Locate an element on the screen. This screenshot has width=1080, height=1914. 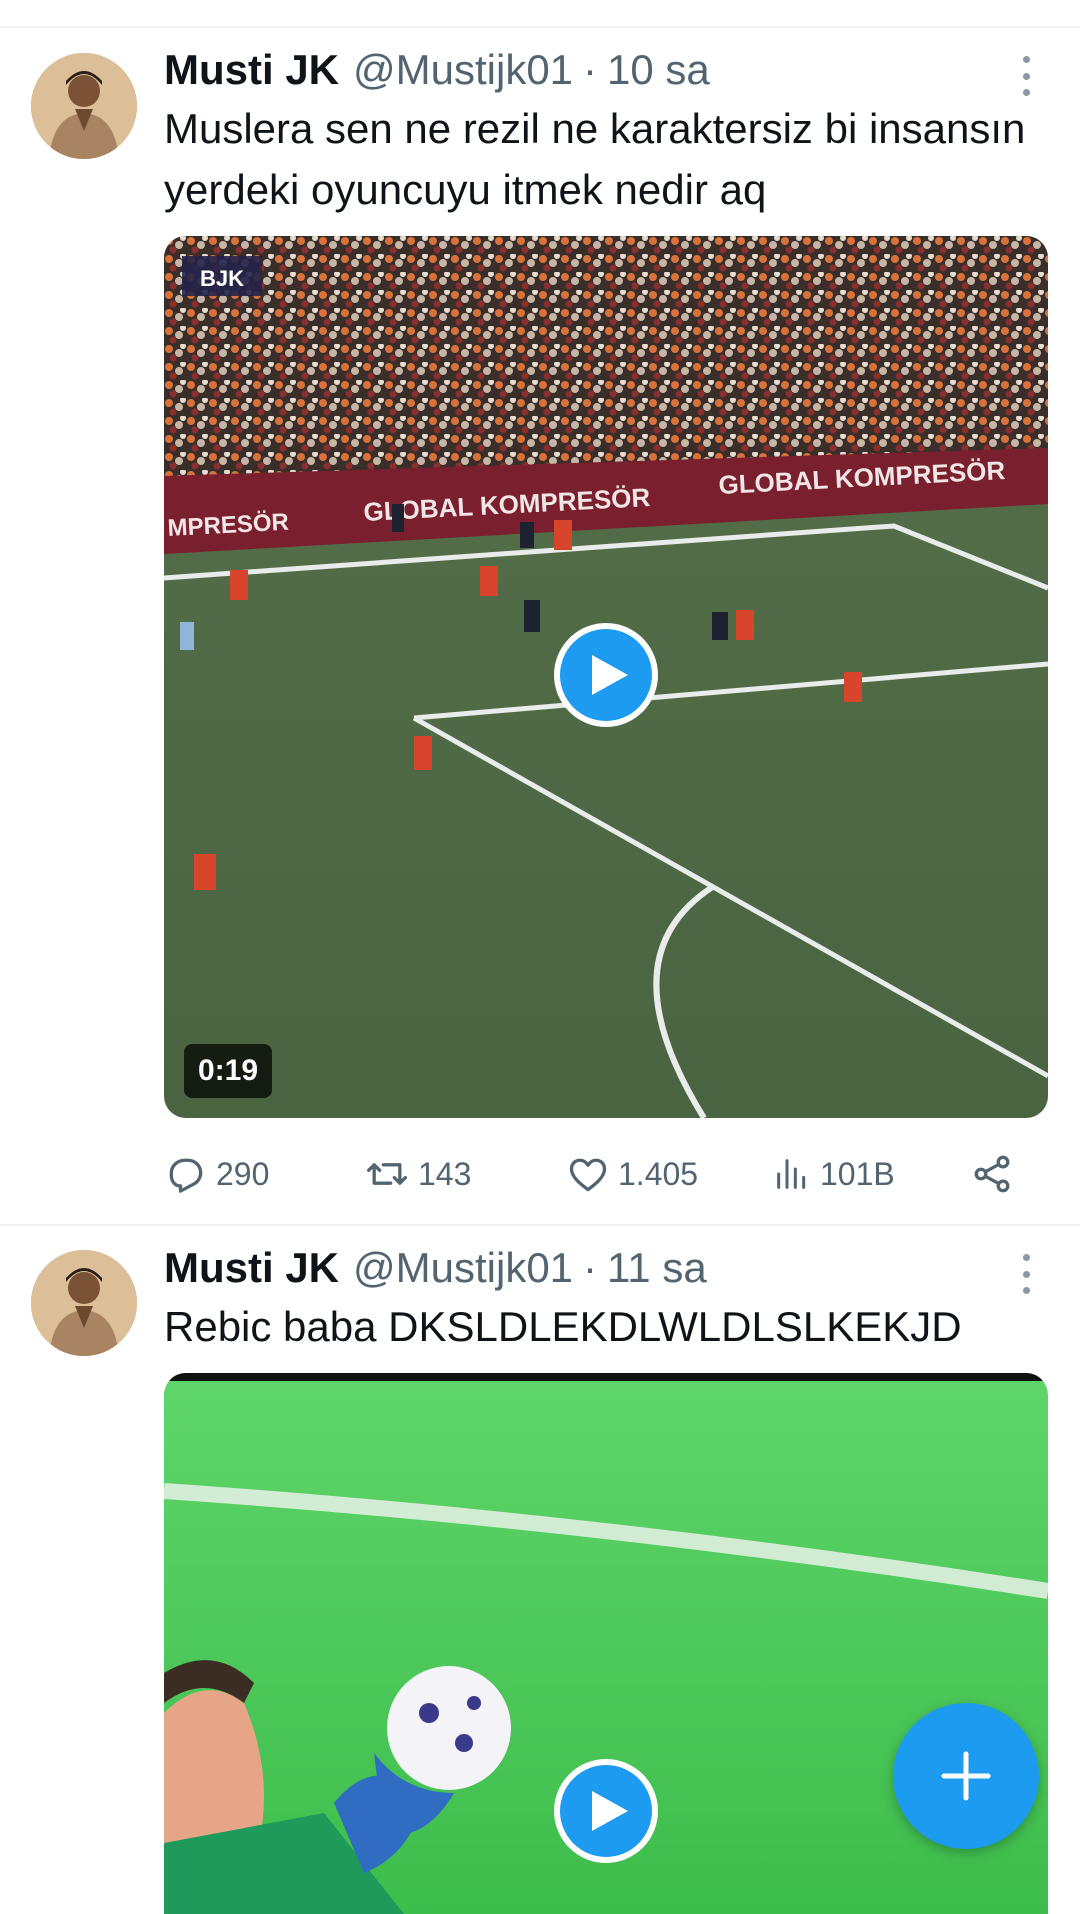
tweet-actions: 290 143 1.405 101B is located at coordinates (594, 1174).